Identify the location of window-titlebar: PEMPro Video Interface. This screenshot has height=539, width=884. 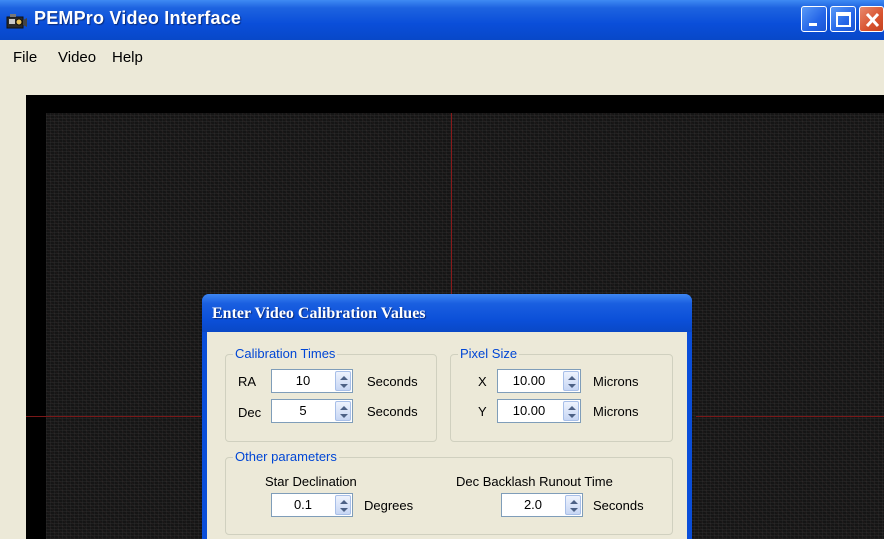
(442, 20).